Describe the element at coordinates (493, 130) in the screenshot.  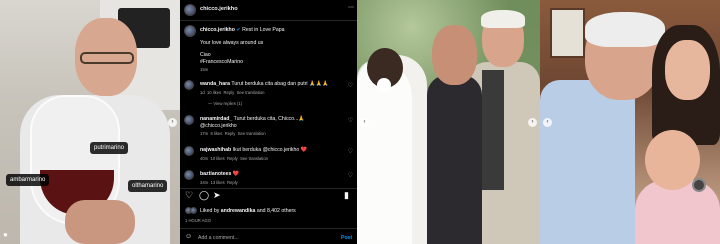
I see `scarf` at that location.